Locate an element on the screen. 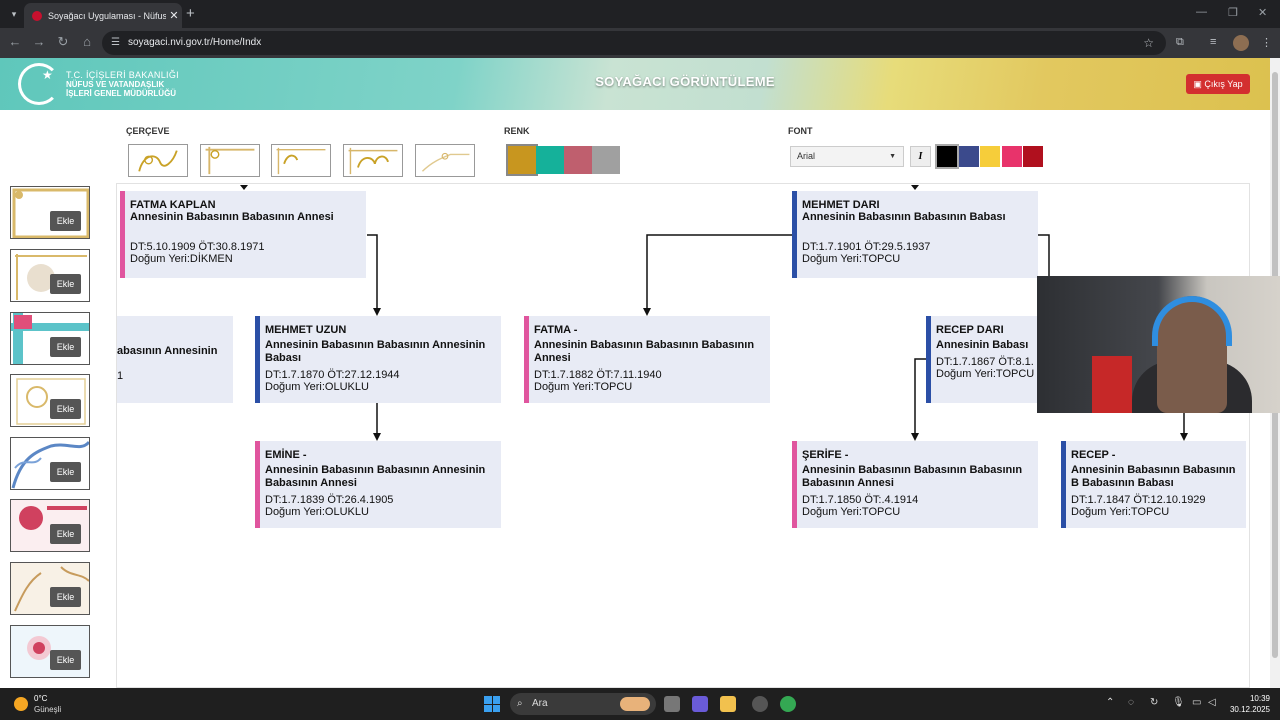 Image resolution: width=1280 pixels, height=720 pixels. task-view-icon is located at coordinates (672, 704).